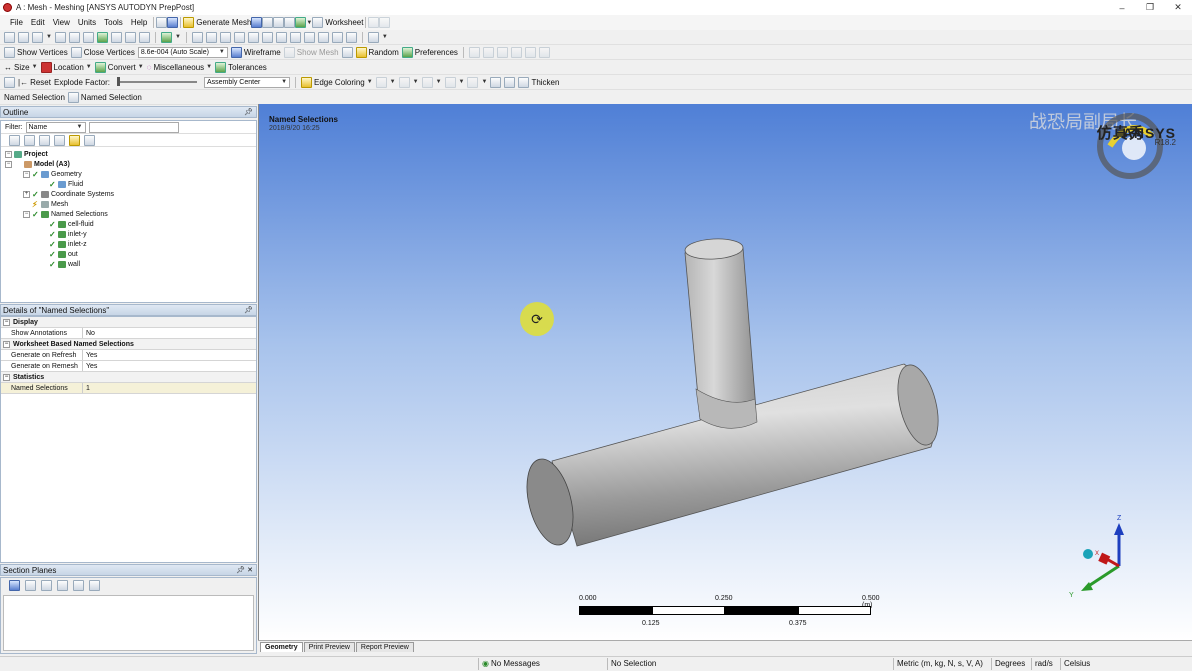  Describe the element at coordinates (14, 140) in the screenshot. I see `expand-icon` at that location.